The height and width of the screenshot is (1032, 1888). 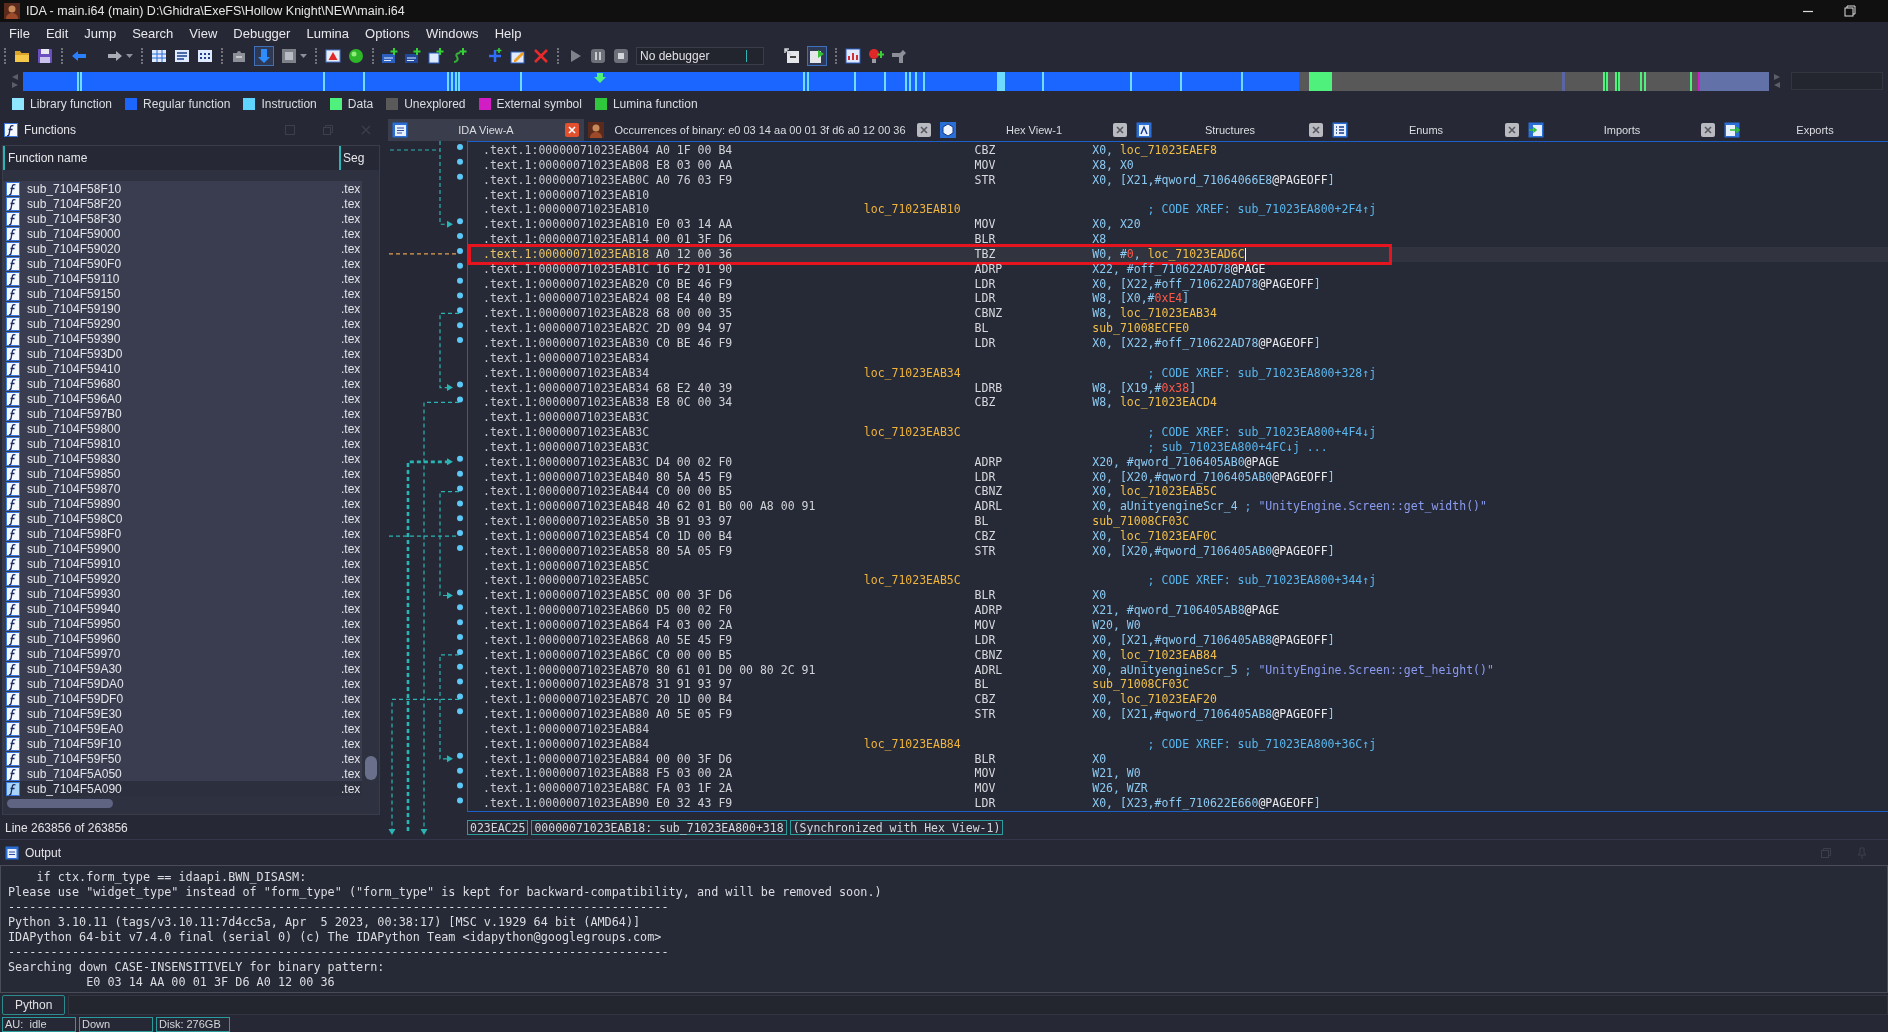 I want to click on dots-document-icon, so click(x=205, y=56).